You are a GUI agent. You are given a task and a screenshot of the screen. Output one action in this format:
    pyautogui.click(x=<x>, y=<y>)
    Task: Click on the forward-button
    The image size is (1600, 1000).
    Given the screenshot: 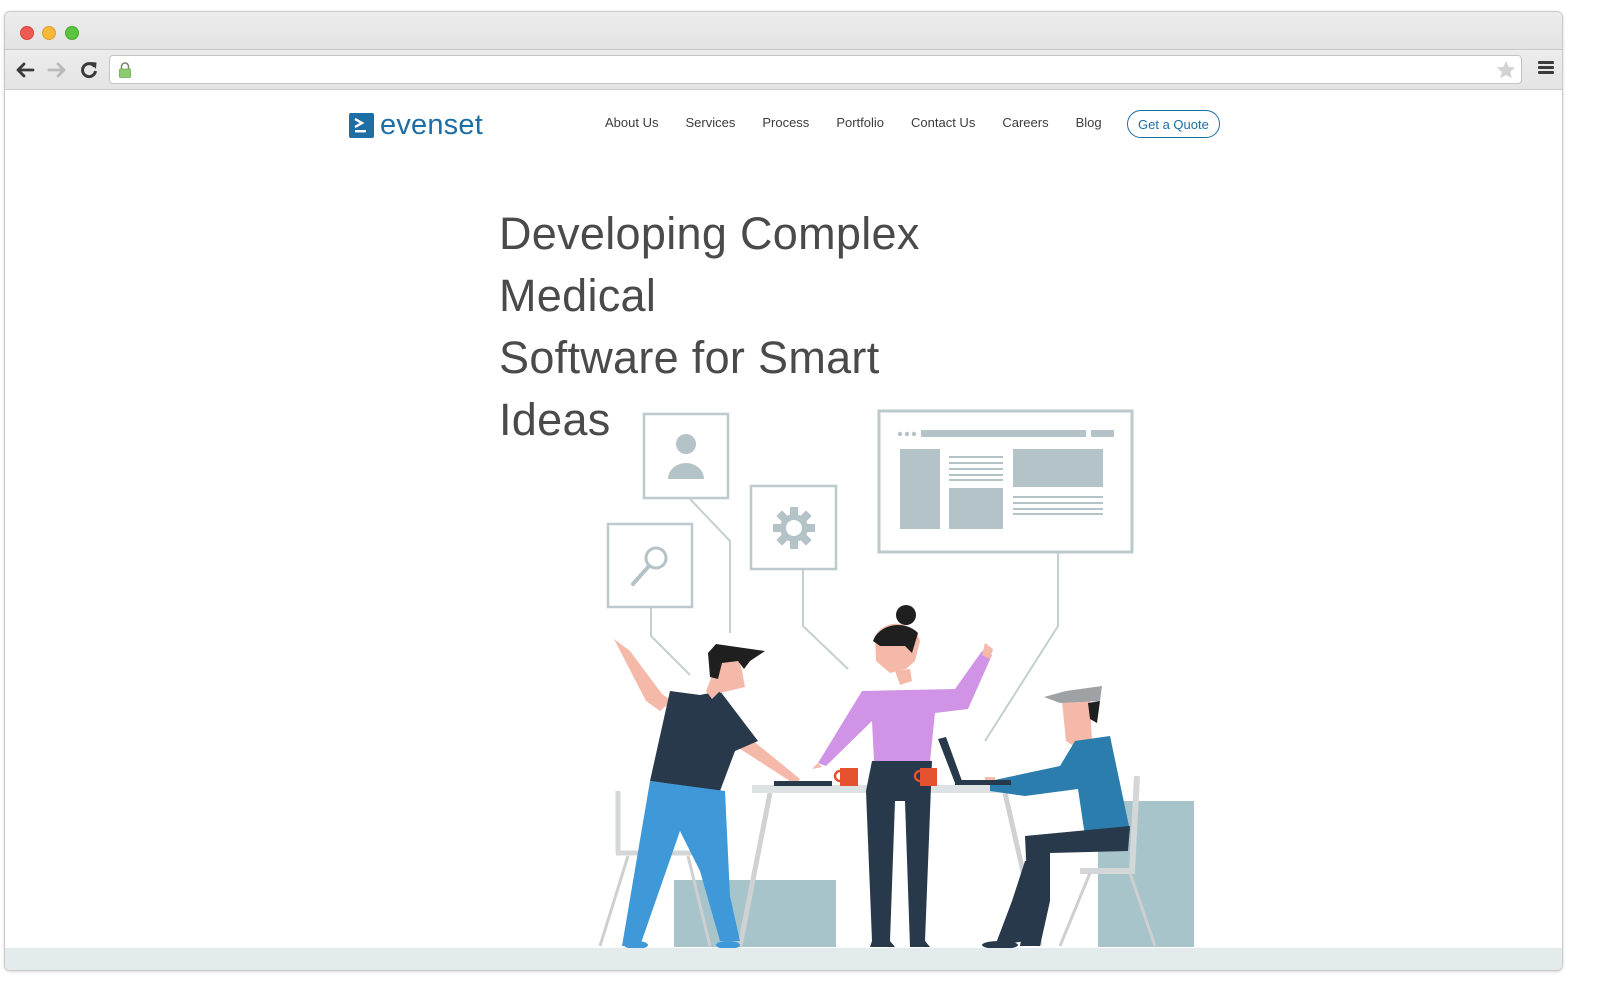 What is the action you would take?
    pyautogui.click(x=57, y=70)
    